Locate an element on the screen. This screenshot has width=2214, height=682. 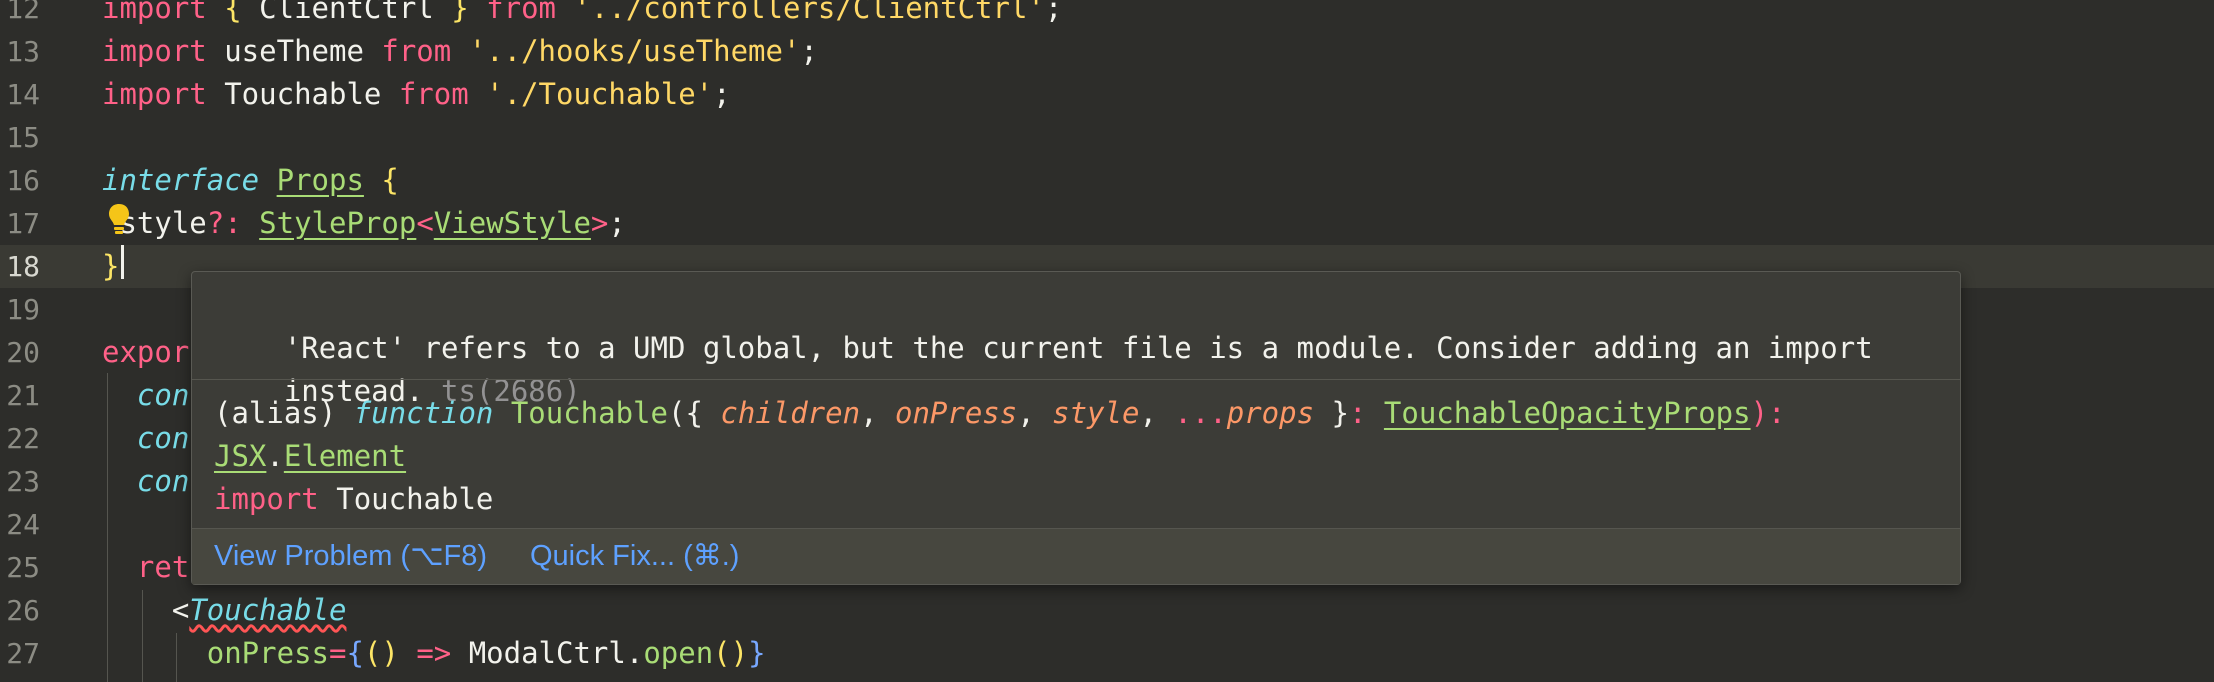
line-number: 26 is located at coordinates (23, 610).